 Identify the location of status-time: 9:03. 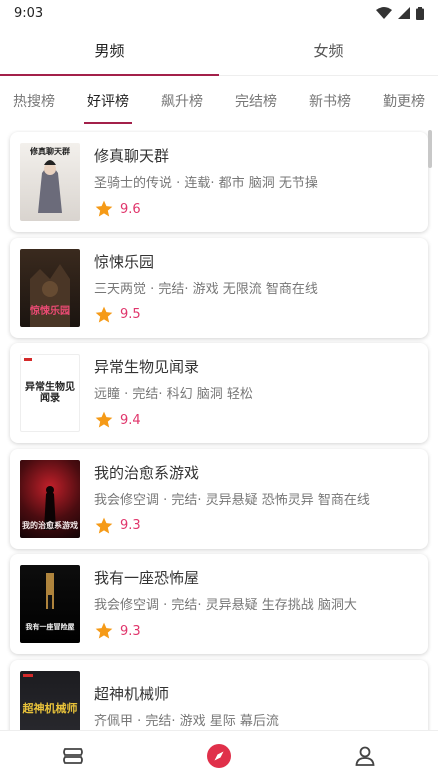
(29, 13).